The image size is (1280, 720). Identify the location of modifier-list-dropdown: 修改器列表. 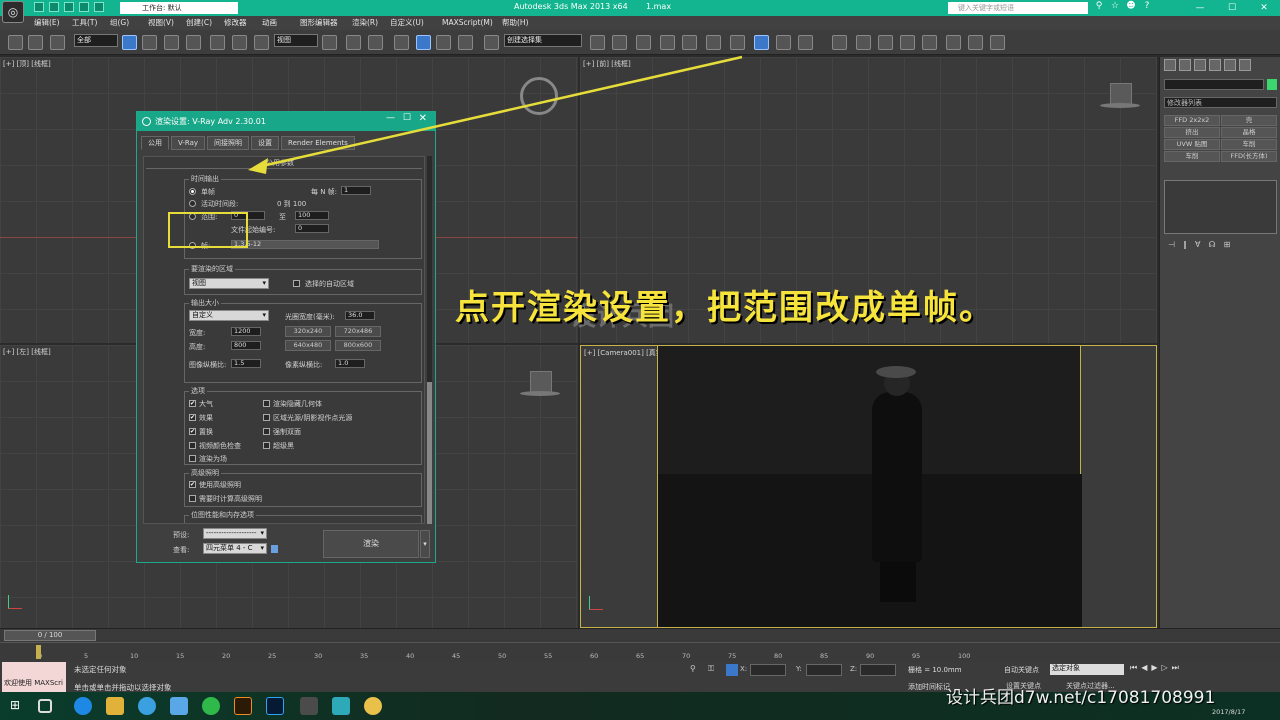
(1220, 102).